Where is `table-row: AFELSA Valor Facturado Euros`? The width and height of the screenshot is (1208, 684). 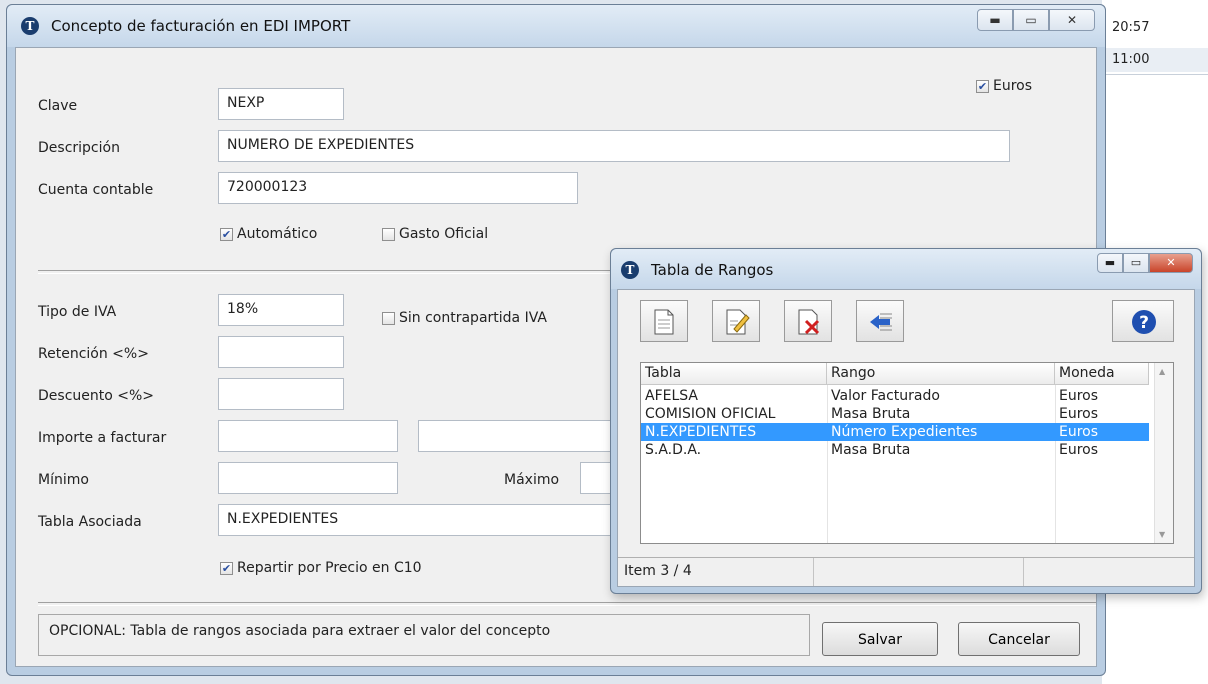
table-row: AFELSA Valor Facturado Euros is located at coordinates (895, 396).